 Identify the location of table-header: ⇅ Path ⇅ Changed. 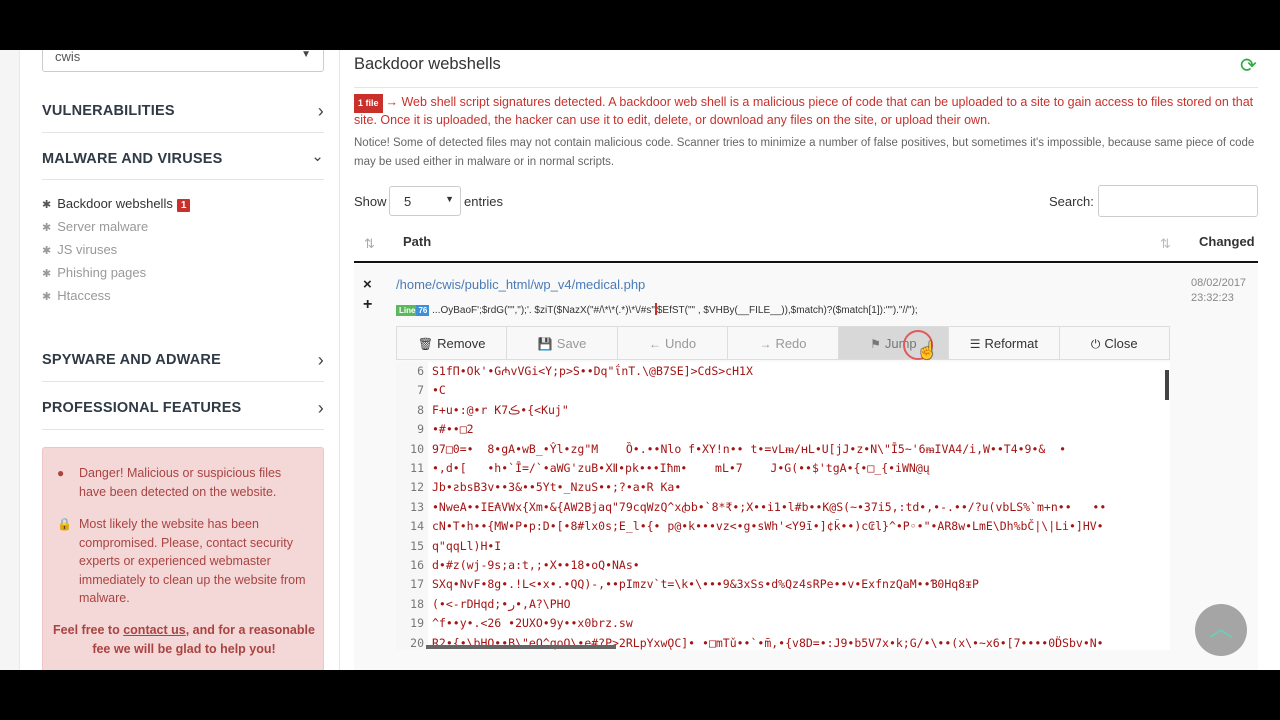
(806, 244).